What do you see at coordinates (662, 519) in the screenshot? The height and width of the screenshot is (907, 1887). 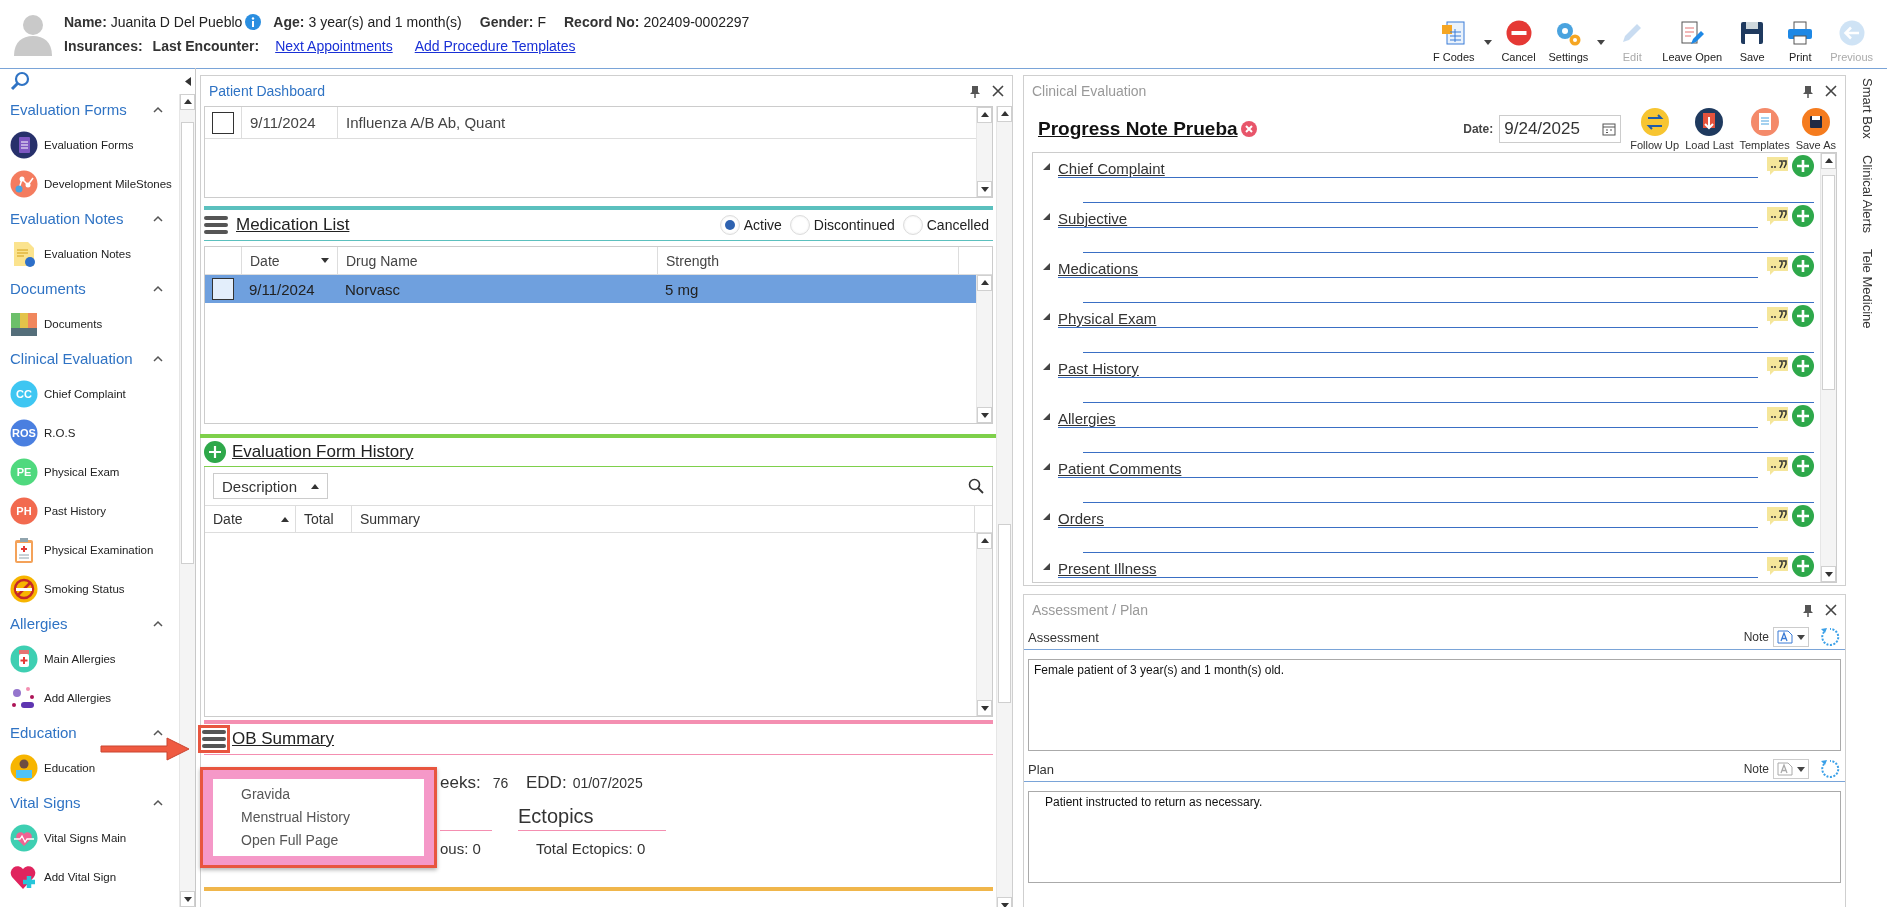 I see `column-header: Summary` at bounding box center [662, 519].